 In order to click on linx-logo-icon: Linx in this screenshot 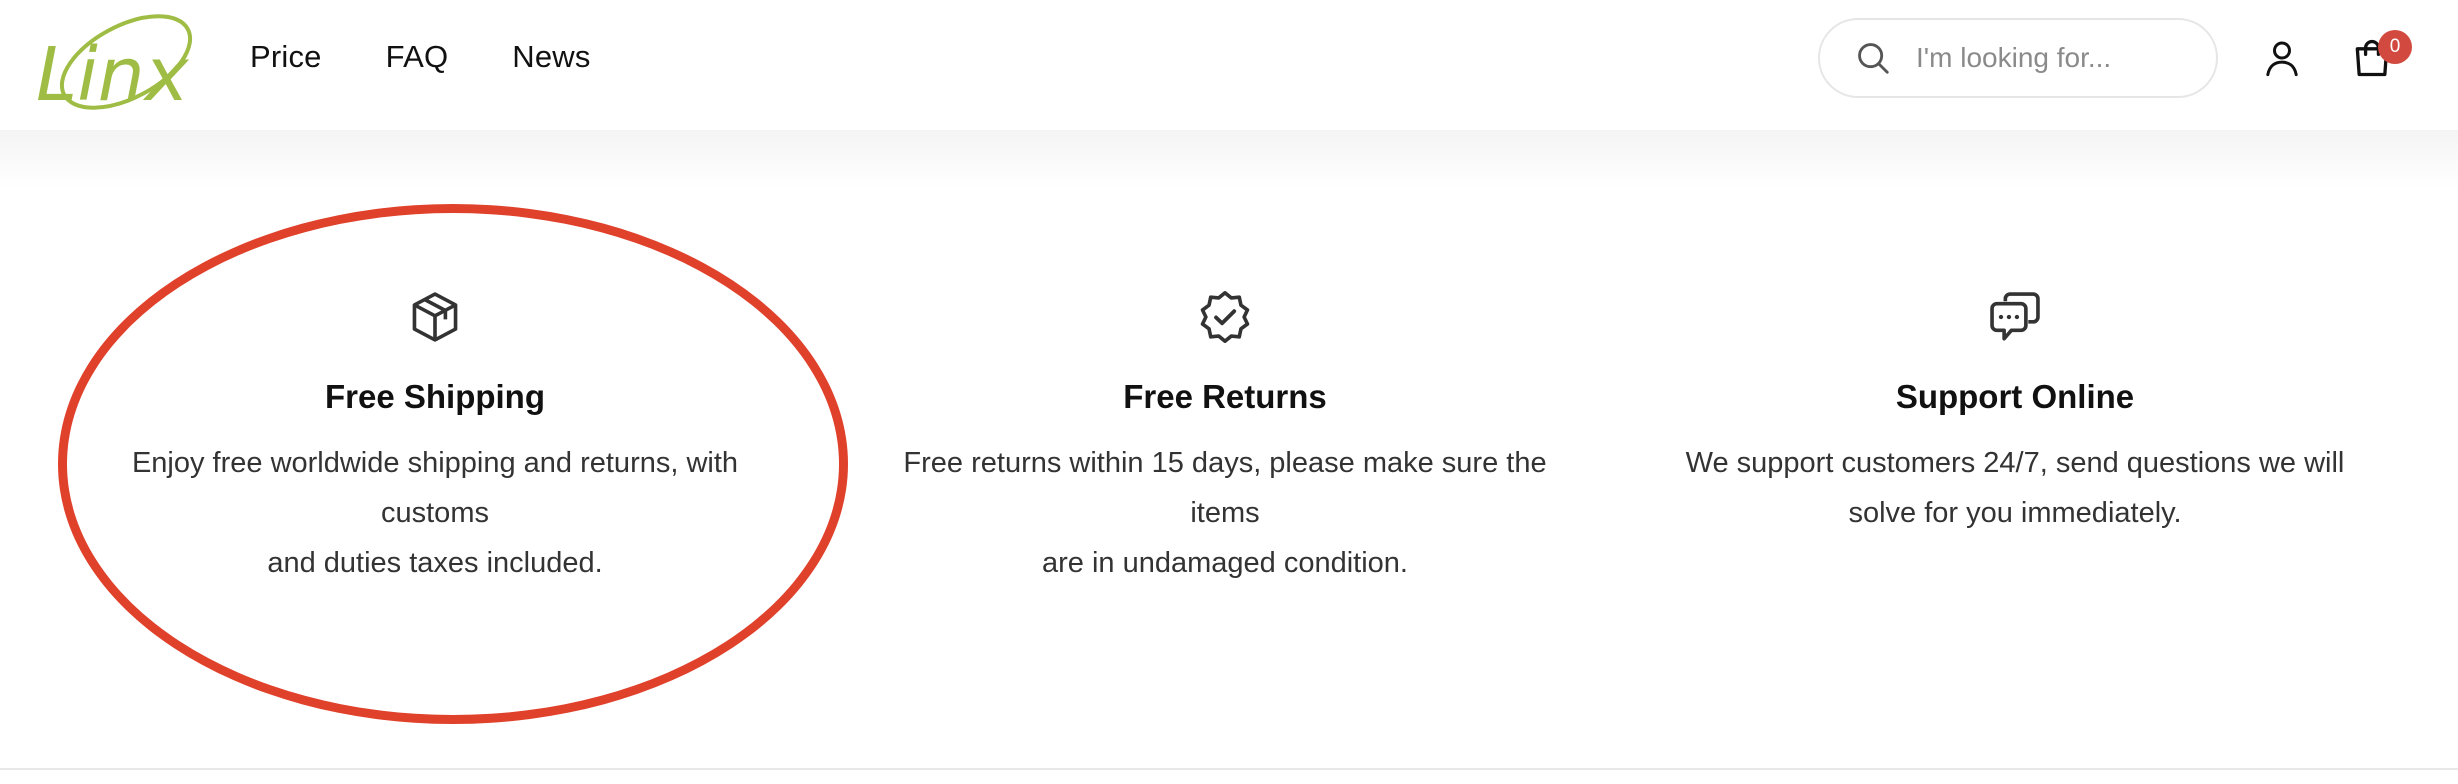, I will do `click(114, 65)`.